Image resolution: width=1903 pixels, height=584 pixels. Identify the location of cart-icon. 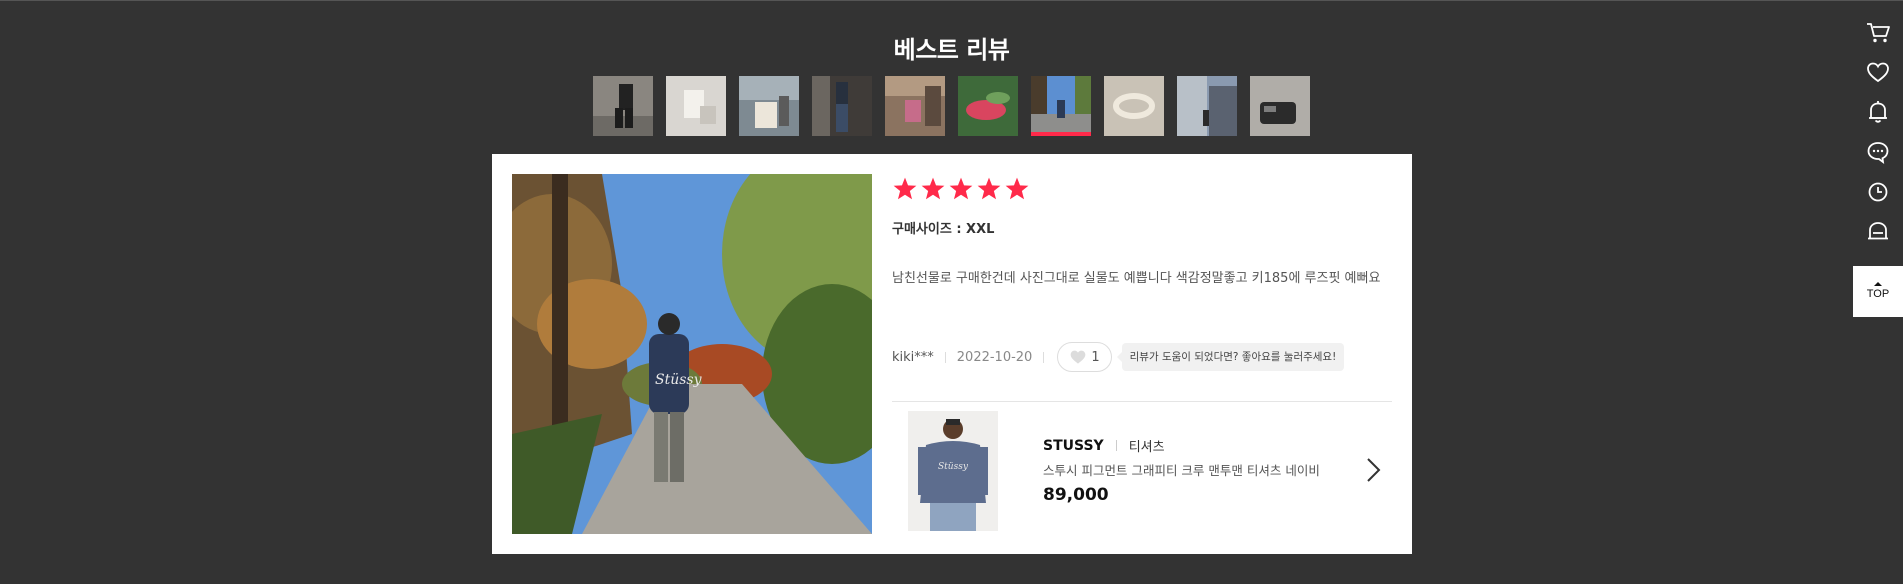
(1878, 32).